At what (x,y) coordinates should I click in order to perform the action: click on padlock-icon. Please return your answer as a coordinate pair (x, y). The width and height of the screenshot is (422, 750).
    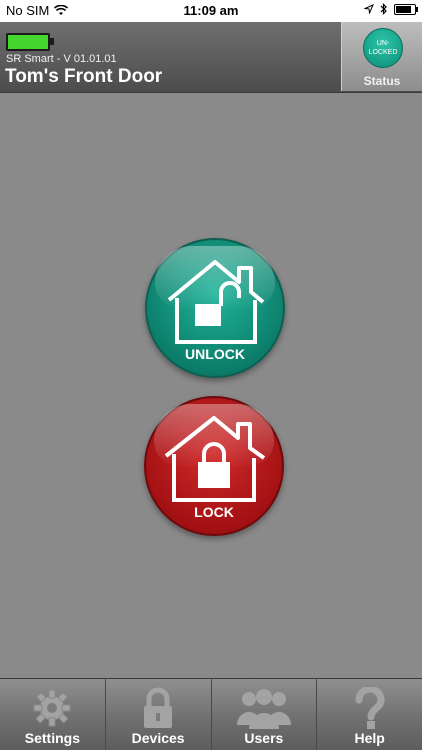
    Looking at the image, I should click on (158, 707).